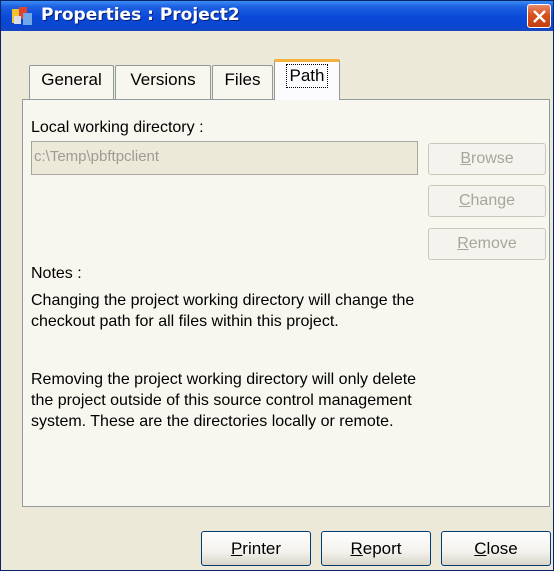 The image size is (554, 571). I want to click on printer-button: Printer, so click(256, 548).